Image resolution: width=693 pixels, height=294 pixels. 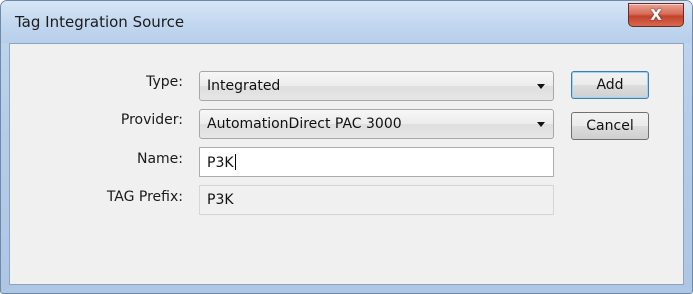 What do you see at coordinates (610, 126) in the screenshot?
I see `cancel-button: Cancel` at bounding box center [610, 126].